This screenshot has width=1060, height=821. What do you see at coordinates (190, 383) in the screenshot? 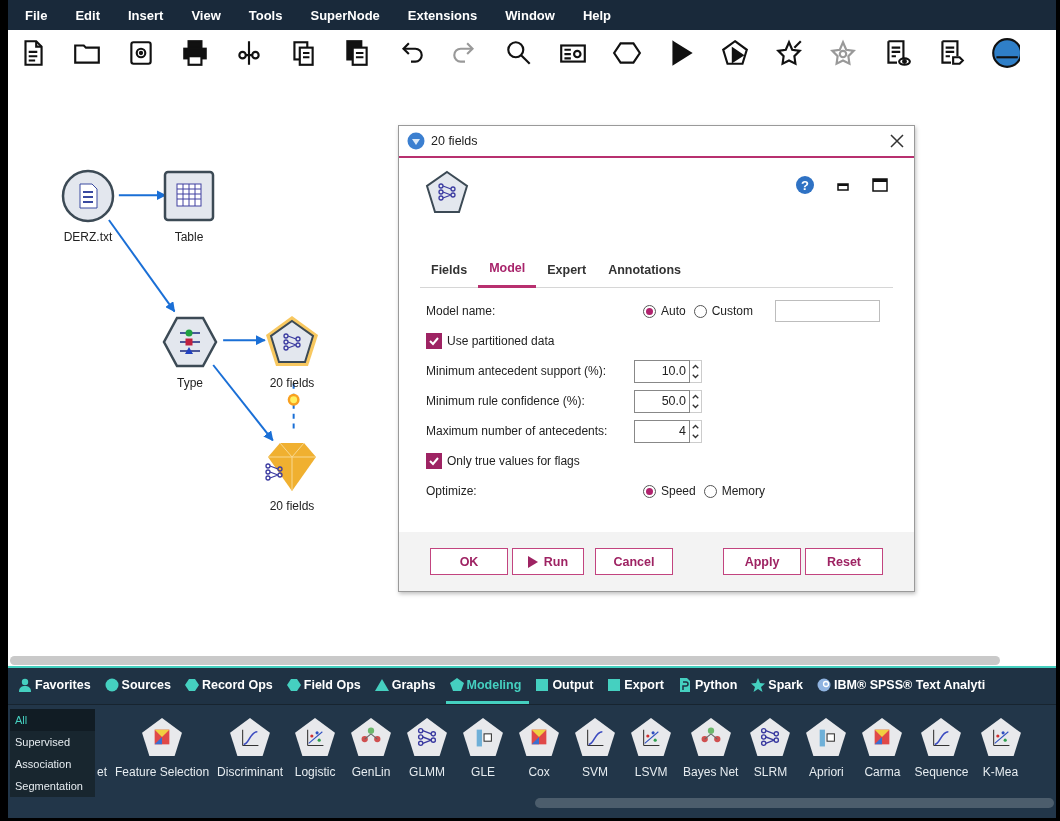
I see `node-label: Type` at bounding box center [190, 383].